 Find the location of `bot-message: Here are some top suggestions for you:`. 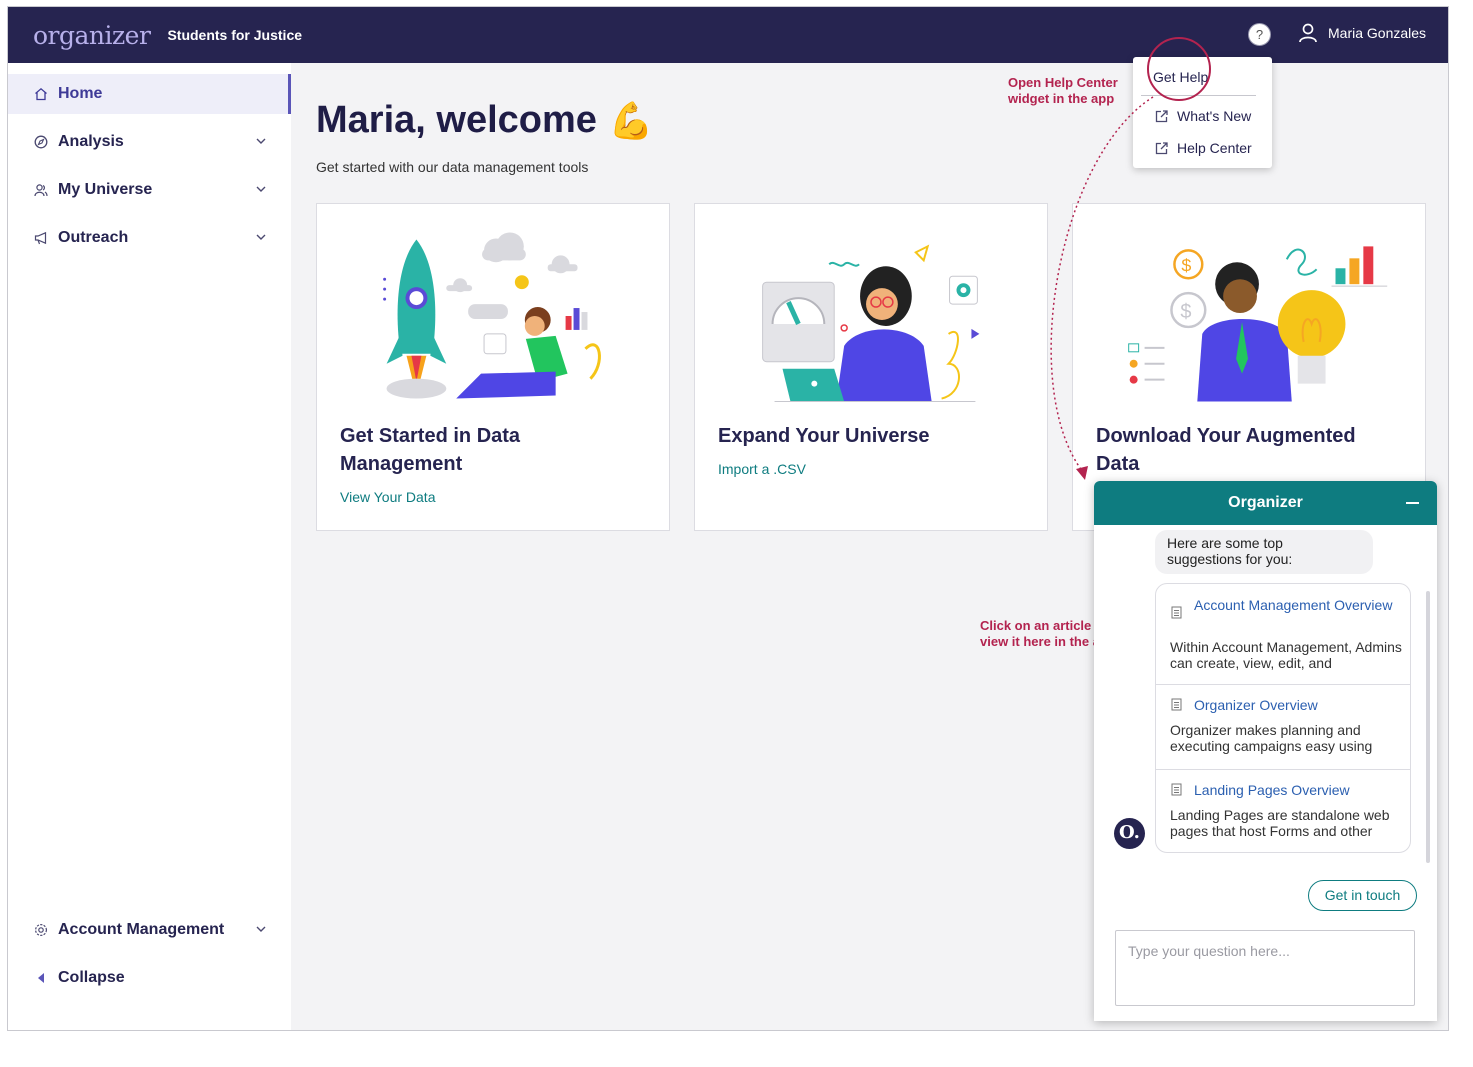

bot-message: Here are some top suggestions for you: is located at coordinates (1264, 552).